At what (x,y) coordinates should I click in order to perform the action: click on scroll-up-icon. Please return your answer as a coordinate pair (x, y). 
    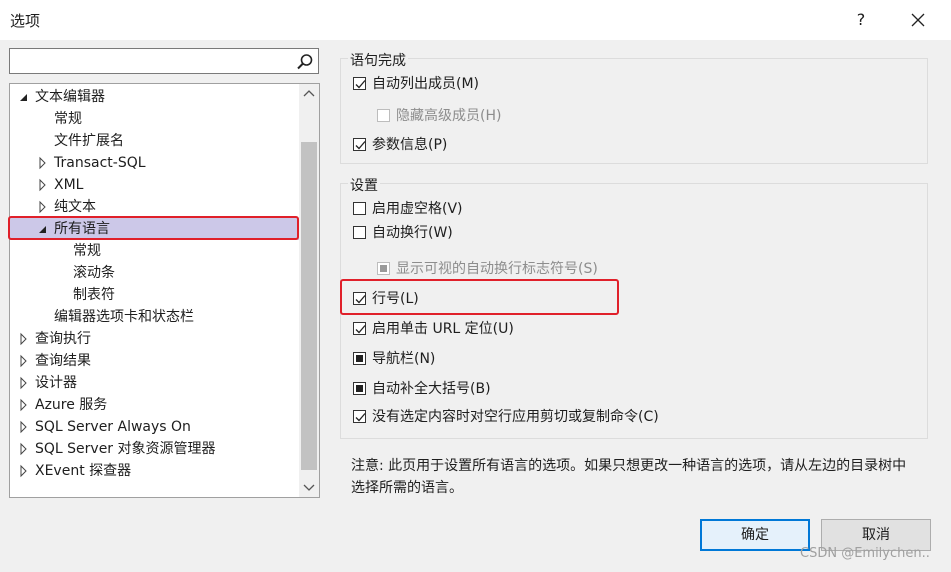
    Looking at the image, I should click on (309, 94).